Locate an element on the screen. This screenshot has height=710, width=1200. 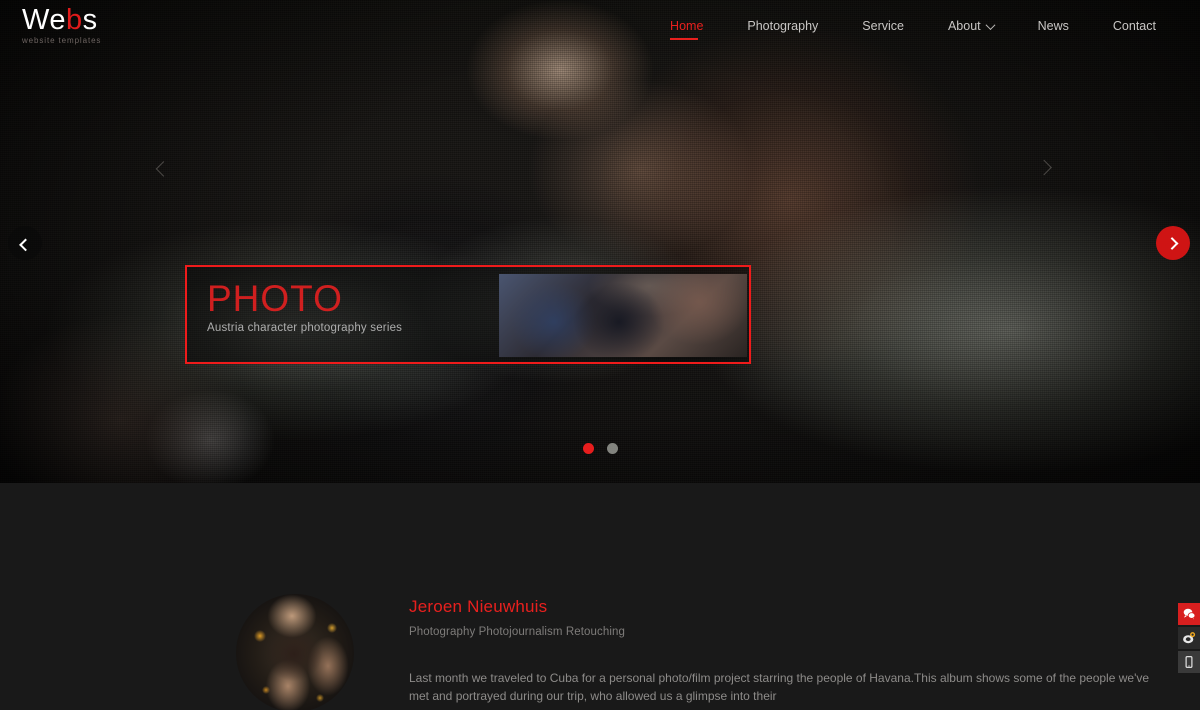
nav-label-contact: Contact is located at coordinates (1134, 26).